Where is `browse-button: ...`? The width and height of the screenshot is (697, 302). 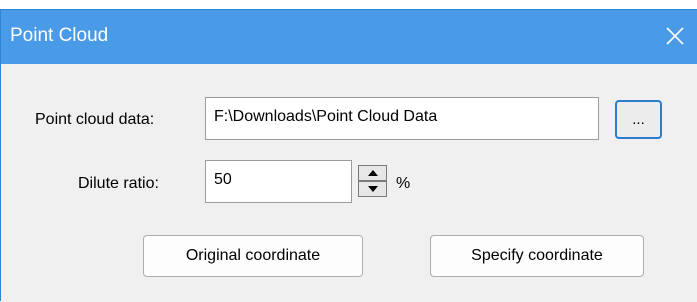
browse-button: ... is located at coordinates (638, 119).